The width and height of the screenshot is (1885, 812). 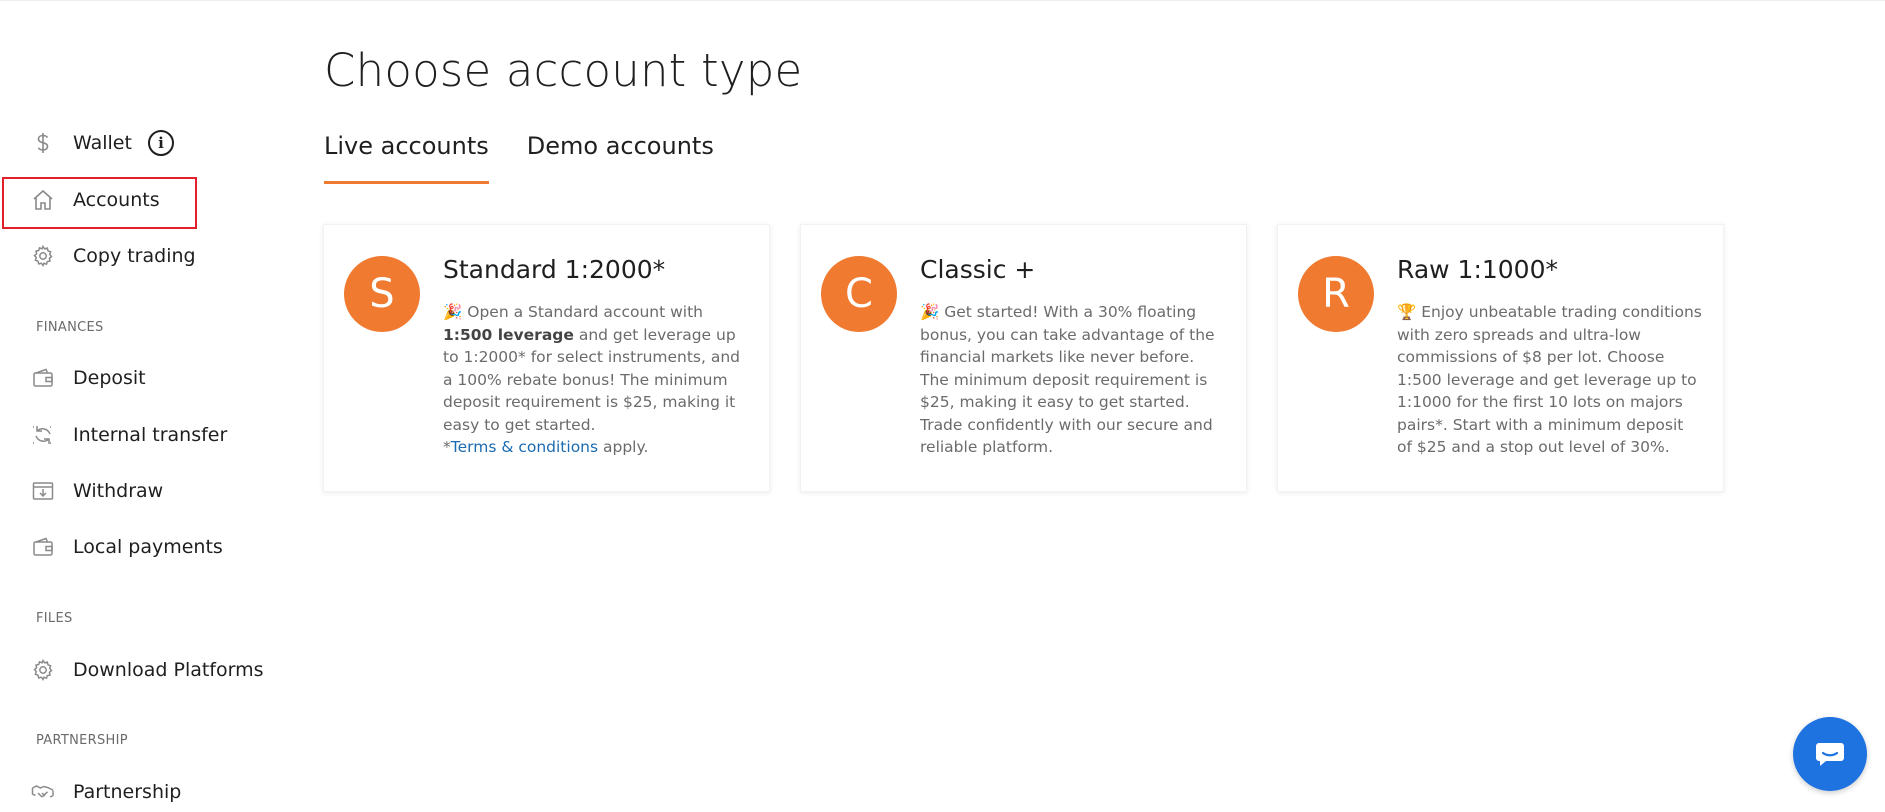 What do you see at coordinates (620, 156) in the screenshot?
I see `tab-demo-accounts: Demo accounts` at bounding box center [620, 156].